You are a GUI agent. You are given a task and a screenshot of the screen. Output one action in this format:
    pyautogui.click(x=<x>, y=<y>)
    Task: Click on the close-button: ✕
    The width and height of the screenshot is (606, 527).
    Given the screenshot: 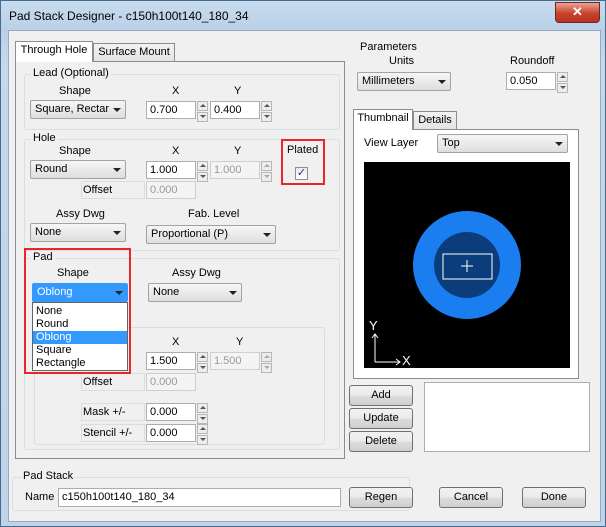 What is the action you would take?
    pyautogui.click(x=577, y=12)
    